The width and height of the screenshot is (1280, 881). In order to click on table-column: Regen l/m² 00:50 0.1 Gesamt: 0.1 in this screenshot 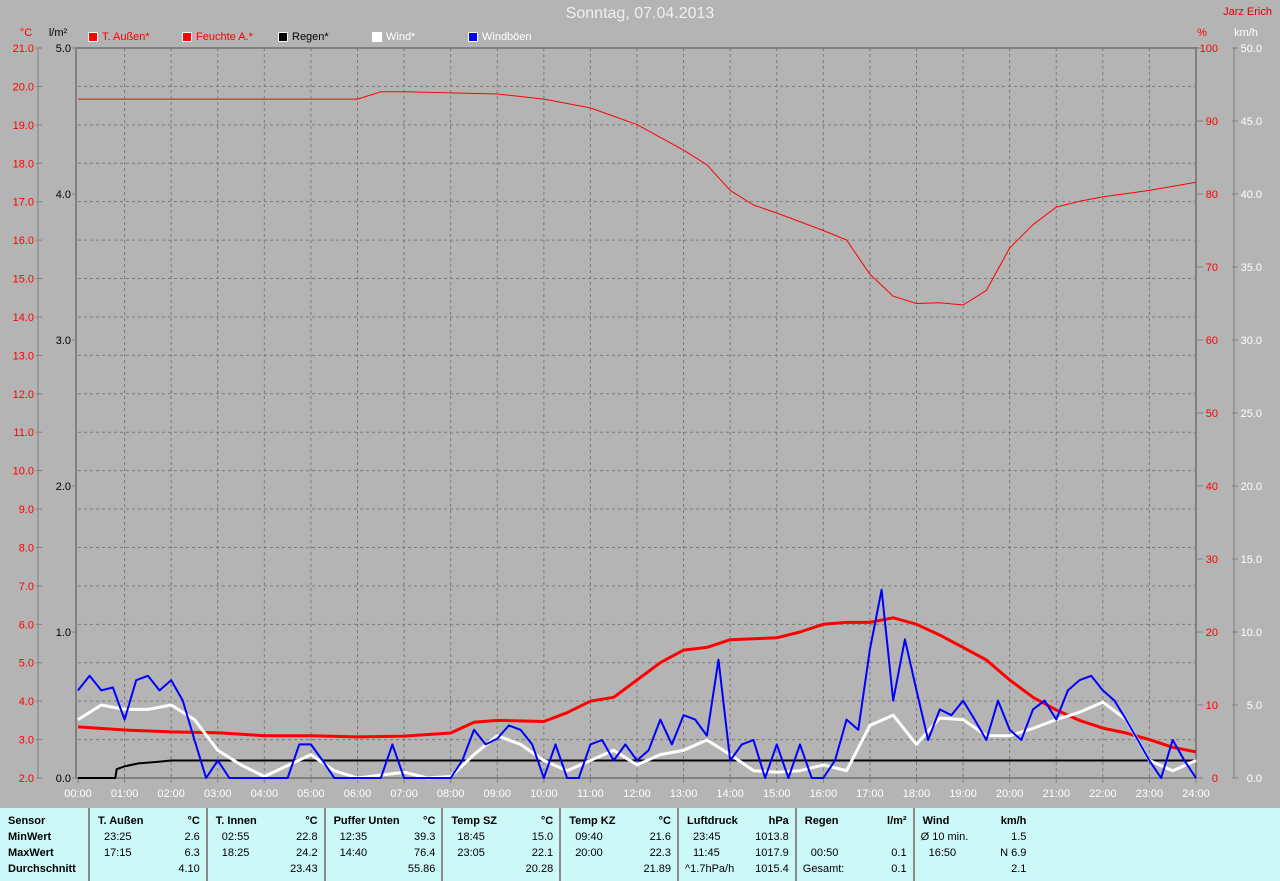, I will do `click(856, 844)`.